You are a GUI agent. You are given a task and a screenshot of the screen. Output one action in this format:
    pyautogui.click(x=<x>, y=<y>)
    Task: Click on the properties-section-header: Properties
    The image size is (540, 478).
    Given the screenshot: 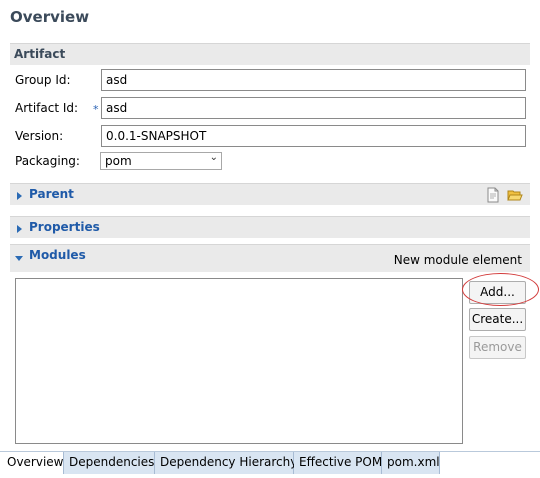 What is the action you would take?
    pyautogui.click(x=270, y=227)
    